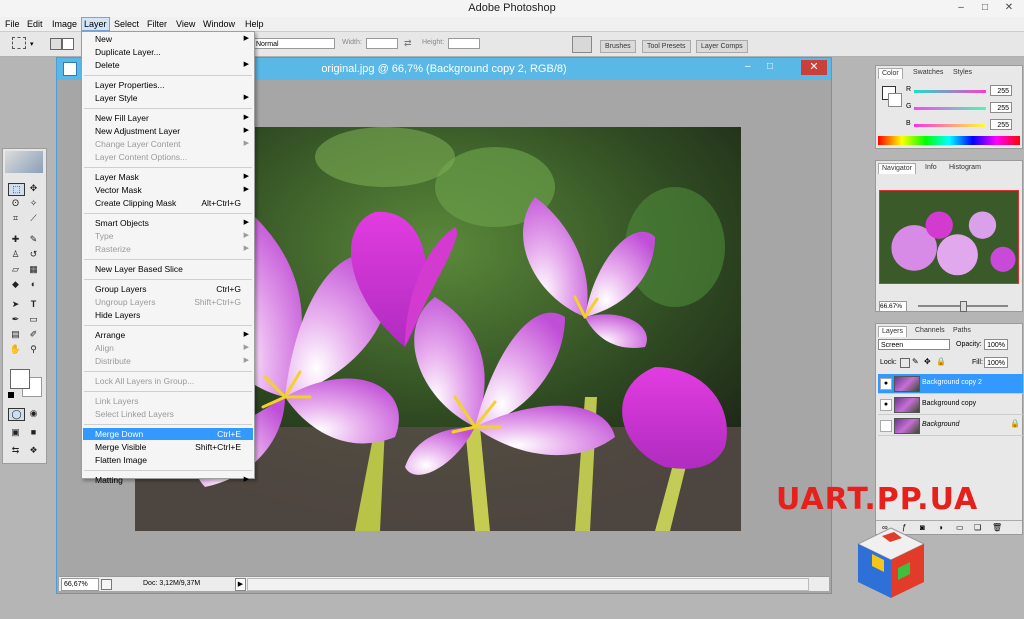 The width and height of the screenshot is (1024, 619). I want to click on menu-item-new-layer-based-slice: New Layer Based Slice, so click(168, 269).